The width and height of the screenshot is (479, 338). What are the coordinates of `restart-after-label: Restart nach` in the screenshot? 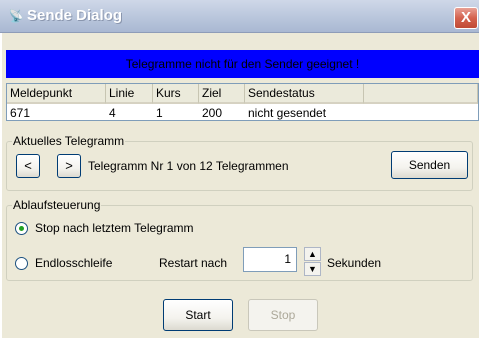 It's located at (193, 263).